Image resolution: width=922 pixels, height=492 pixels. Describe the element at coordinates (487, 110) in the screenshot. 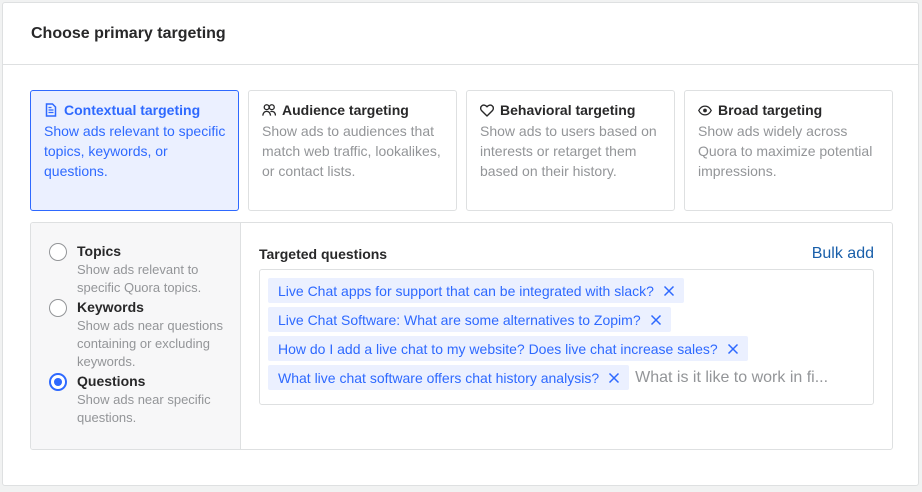

I see `heart-icon` at that location.